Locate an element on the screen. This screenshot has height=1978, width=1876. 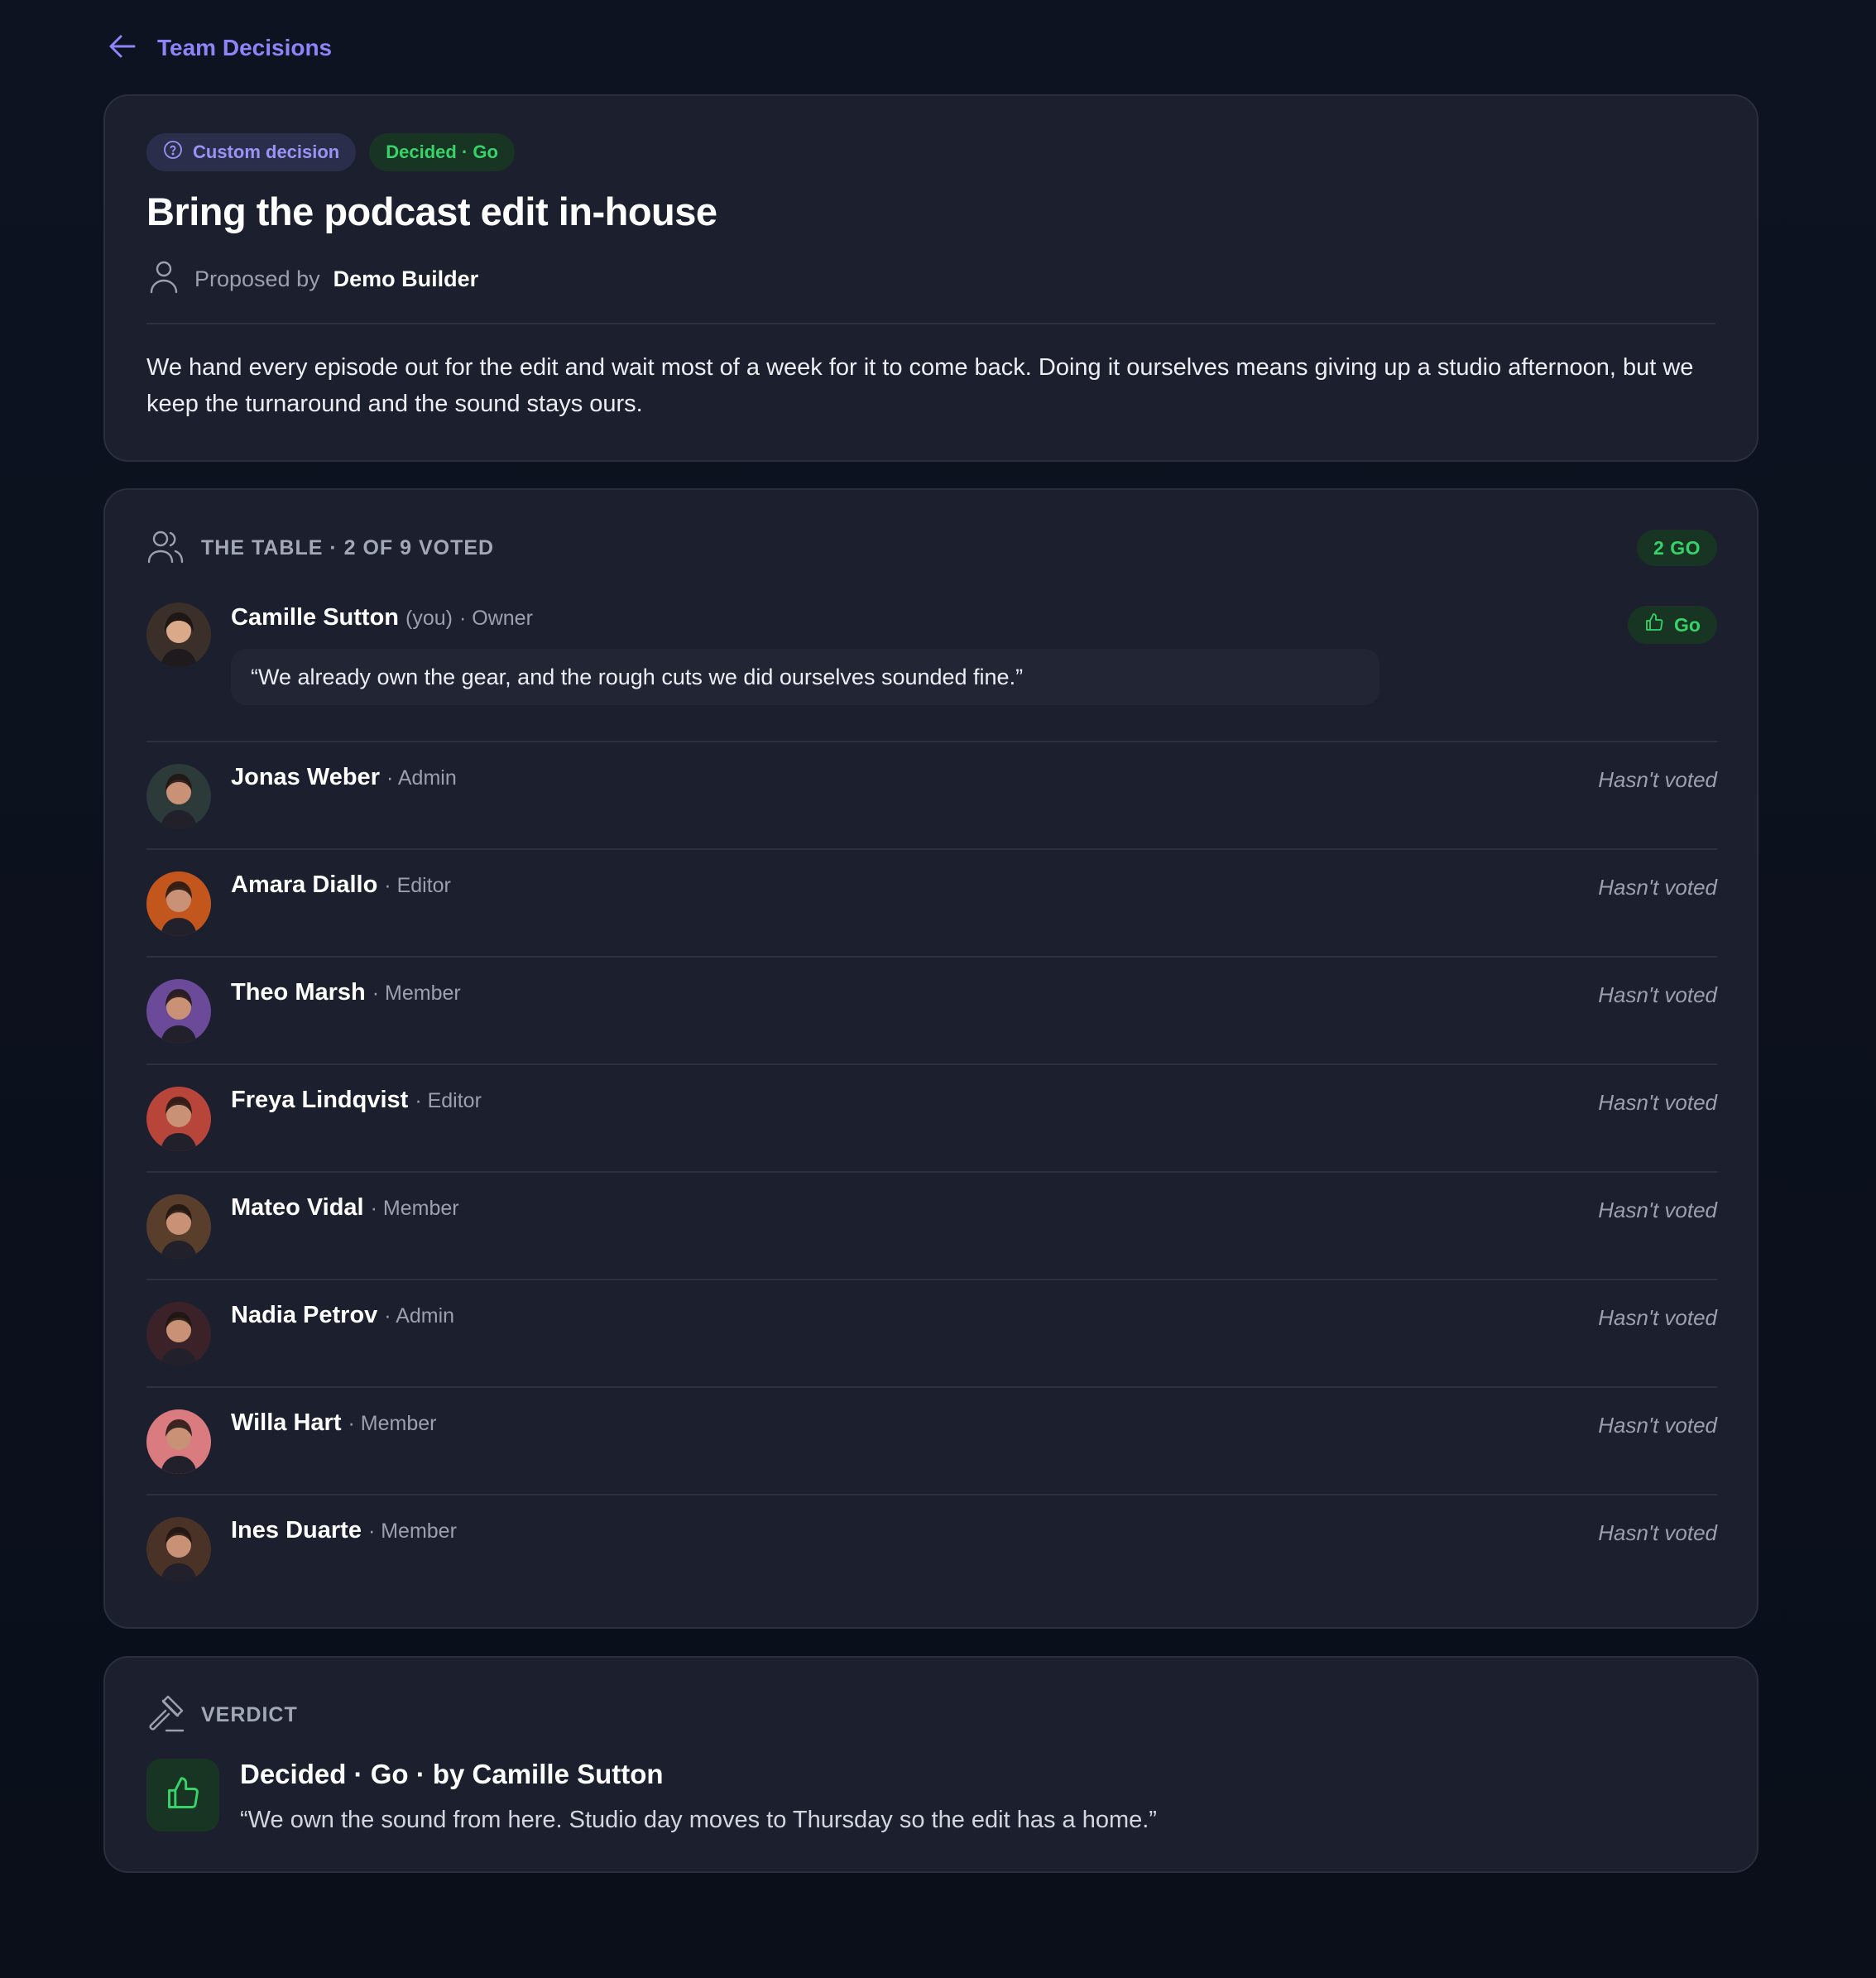
vote-go-badge: Go is located at coordinates (1672, 625).